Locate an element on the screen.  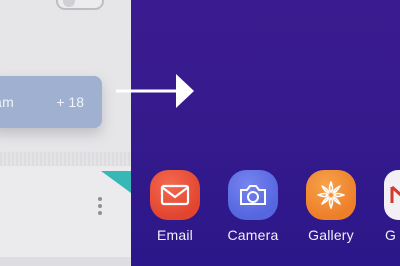
more-vert-icon is located at coordinates (100, 209).